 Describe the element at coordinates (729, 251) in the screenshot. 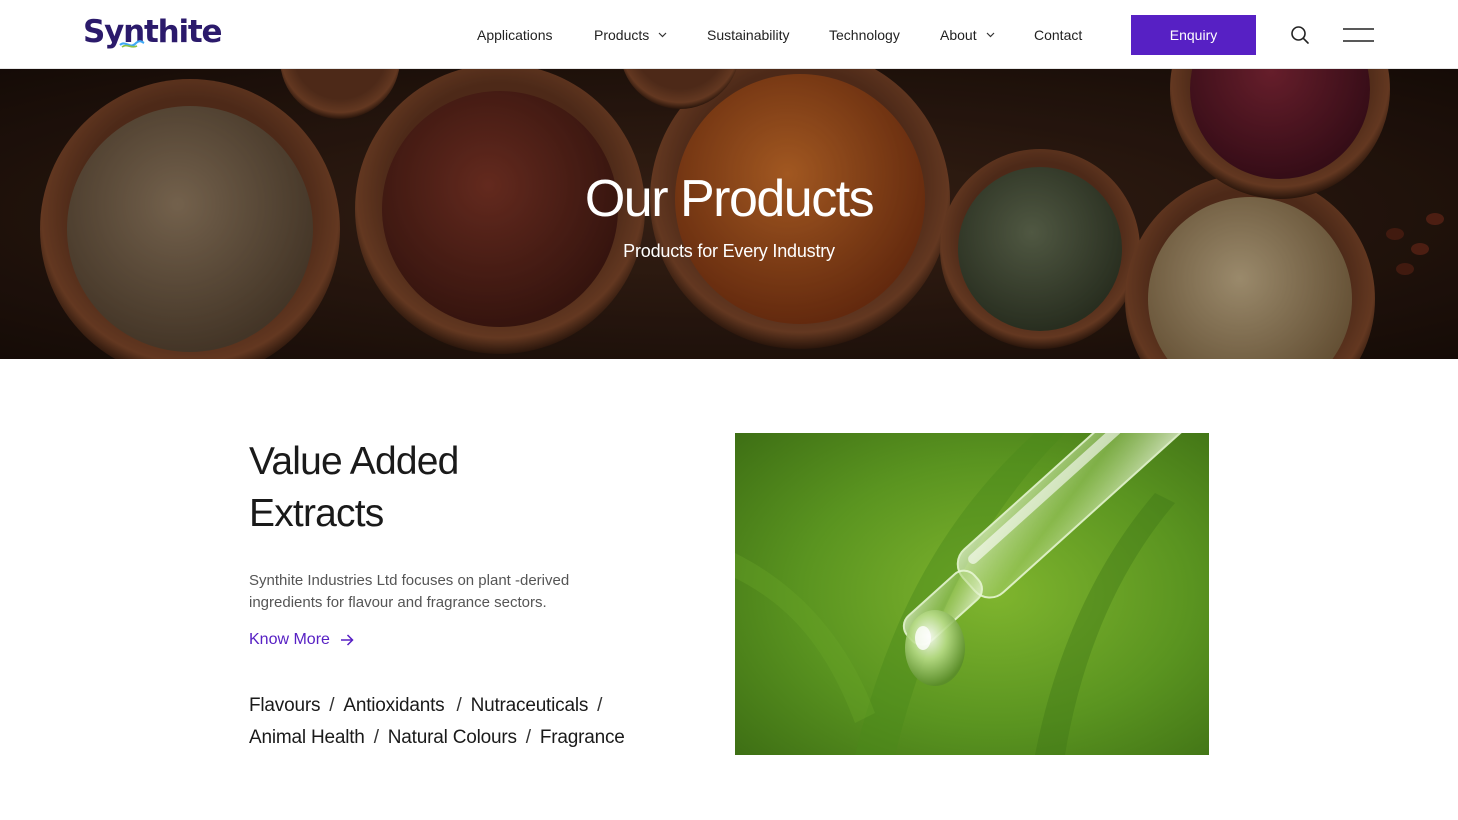

I see `page-subtitle: Products for Every Industry` at that location.